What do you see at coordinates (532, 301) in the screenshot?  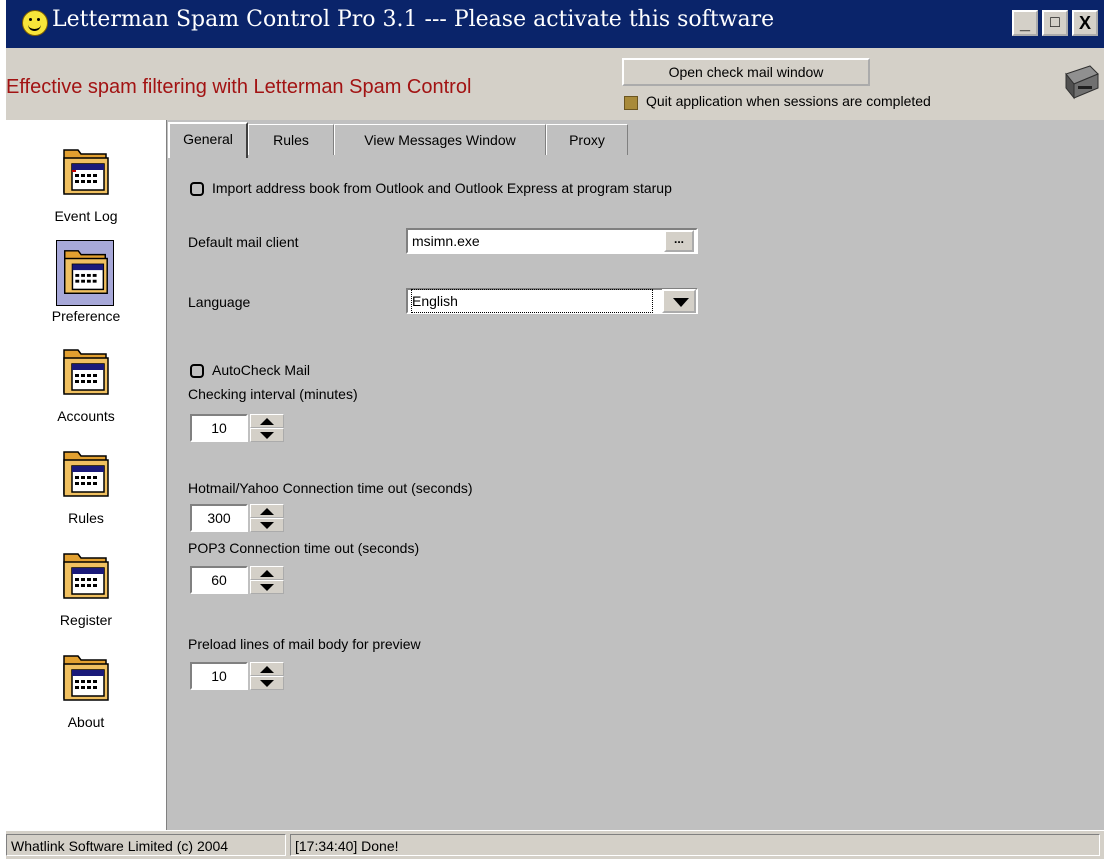 I see `language-value: English` at bounding box center [532, 301].